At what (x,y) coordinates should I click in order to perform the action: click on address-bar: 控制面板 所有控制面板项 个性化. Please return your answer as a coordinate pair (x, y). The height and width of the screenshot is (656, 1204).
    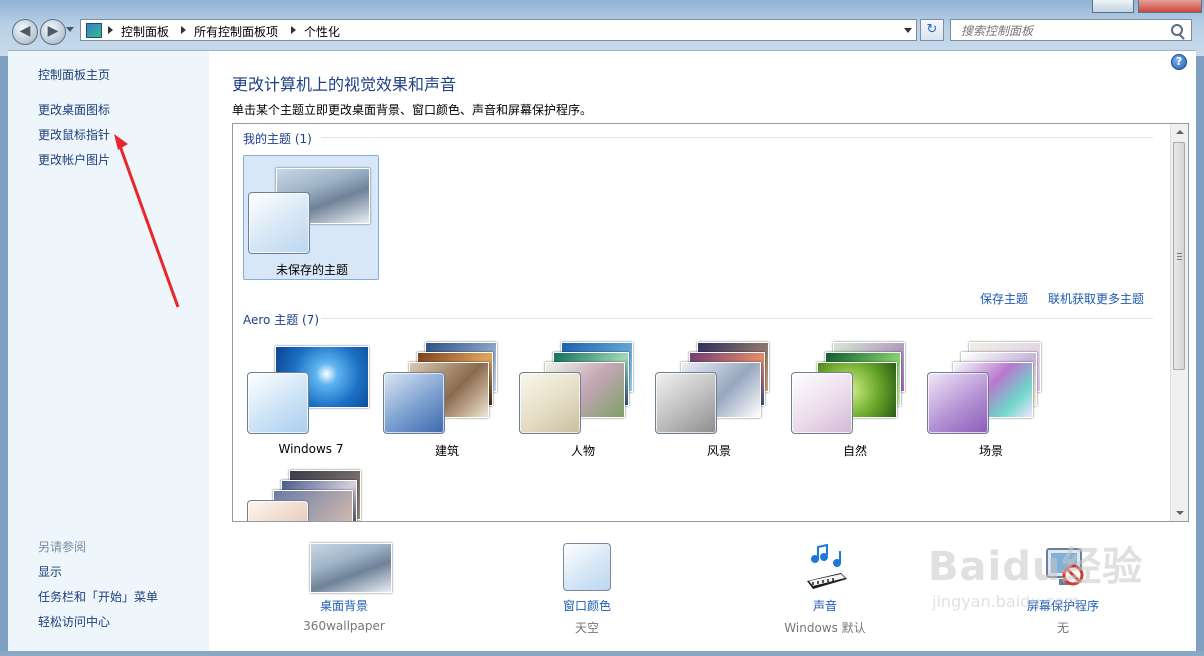
    Looking at the image, I should click on (498, 30).